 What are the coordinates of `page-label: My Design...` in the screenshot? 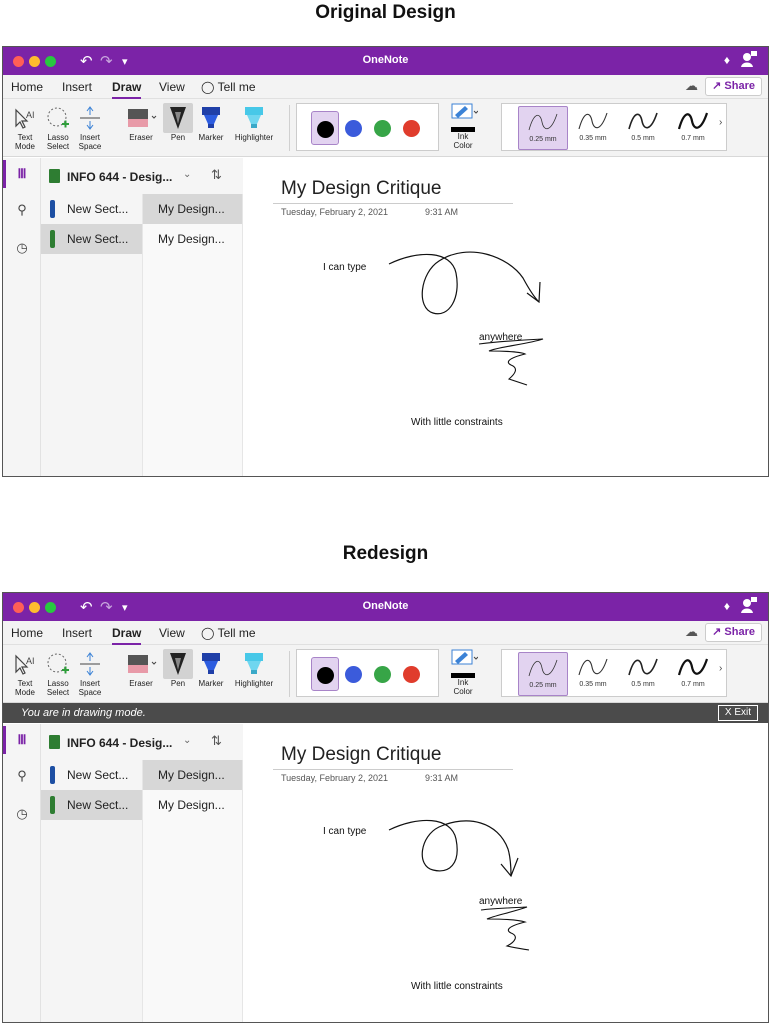 It's located at (191, 239).